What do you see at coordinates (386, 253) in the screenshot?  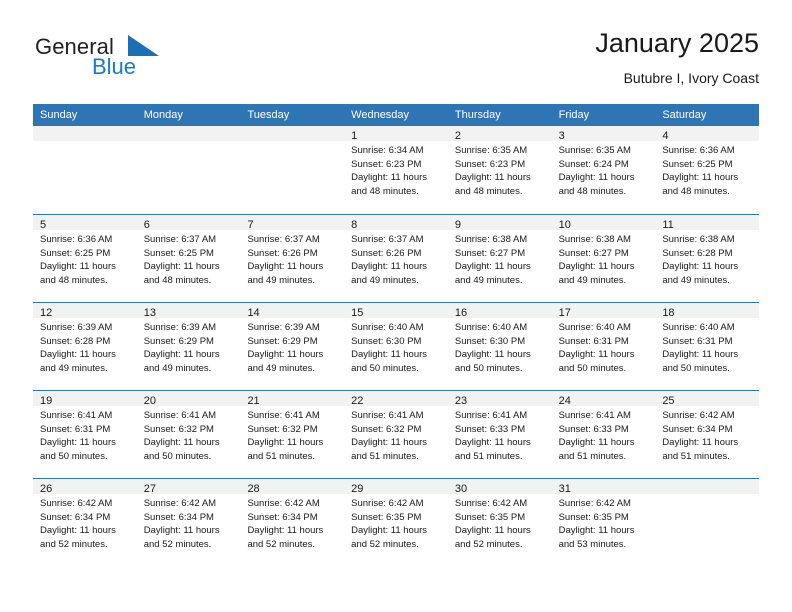 I see `sunset-text: Sunset: 6:26 PM` at bounding box center [386, 253].